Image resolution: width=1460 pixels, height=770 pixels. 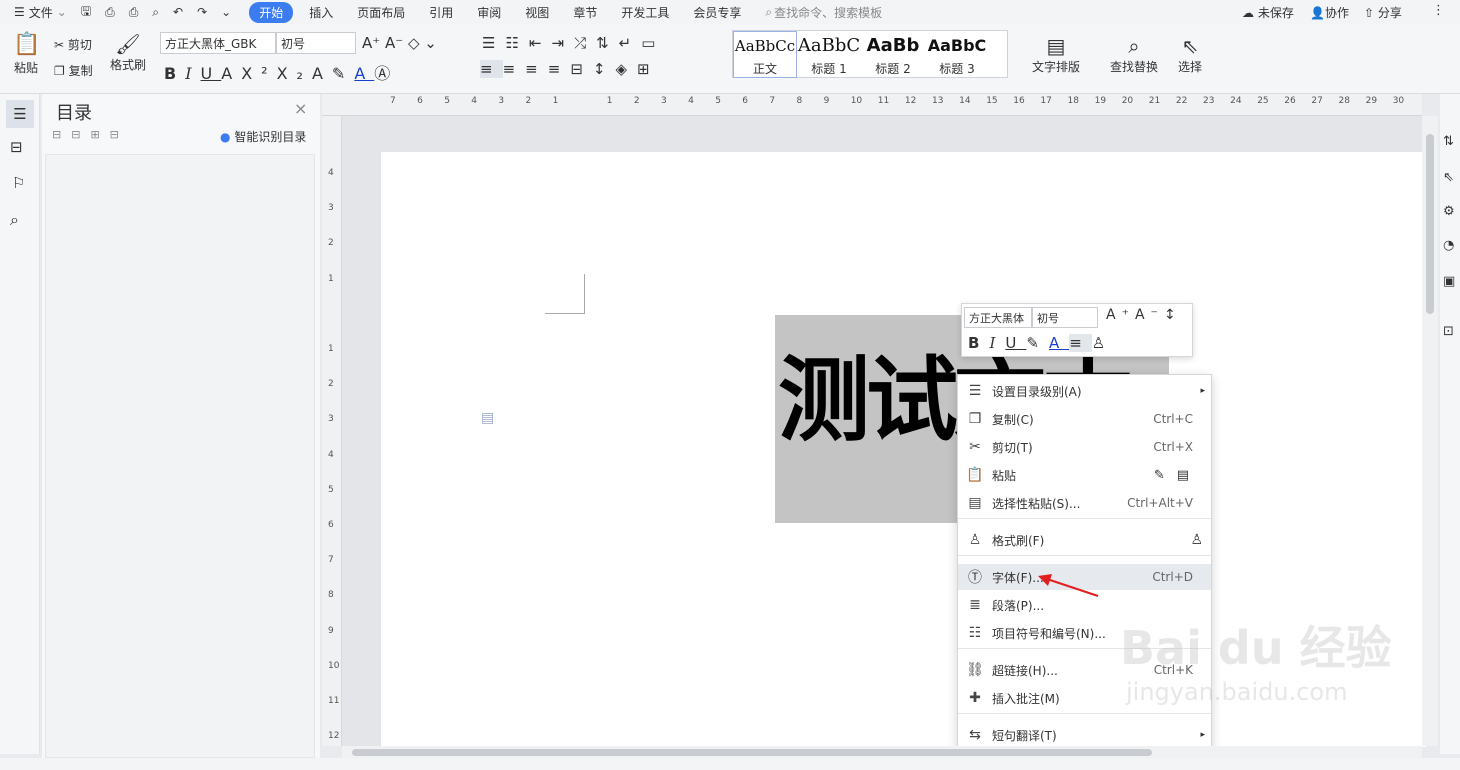 I want to click on context-menu-item: ▤ 选择性粘贴(S)... Ctrl+Alt+V, so click(x=1084, y=503).